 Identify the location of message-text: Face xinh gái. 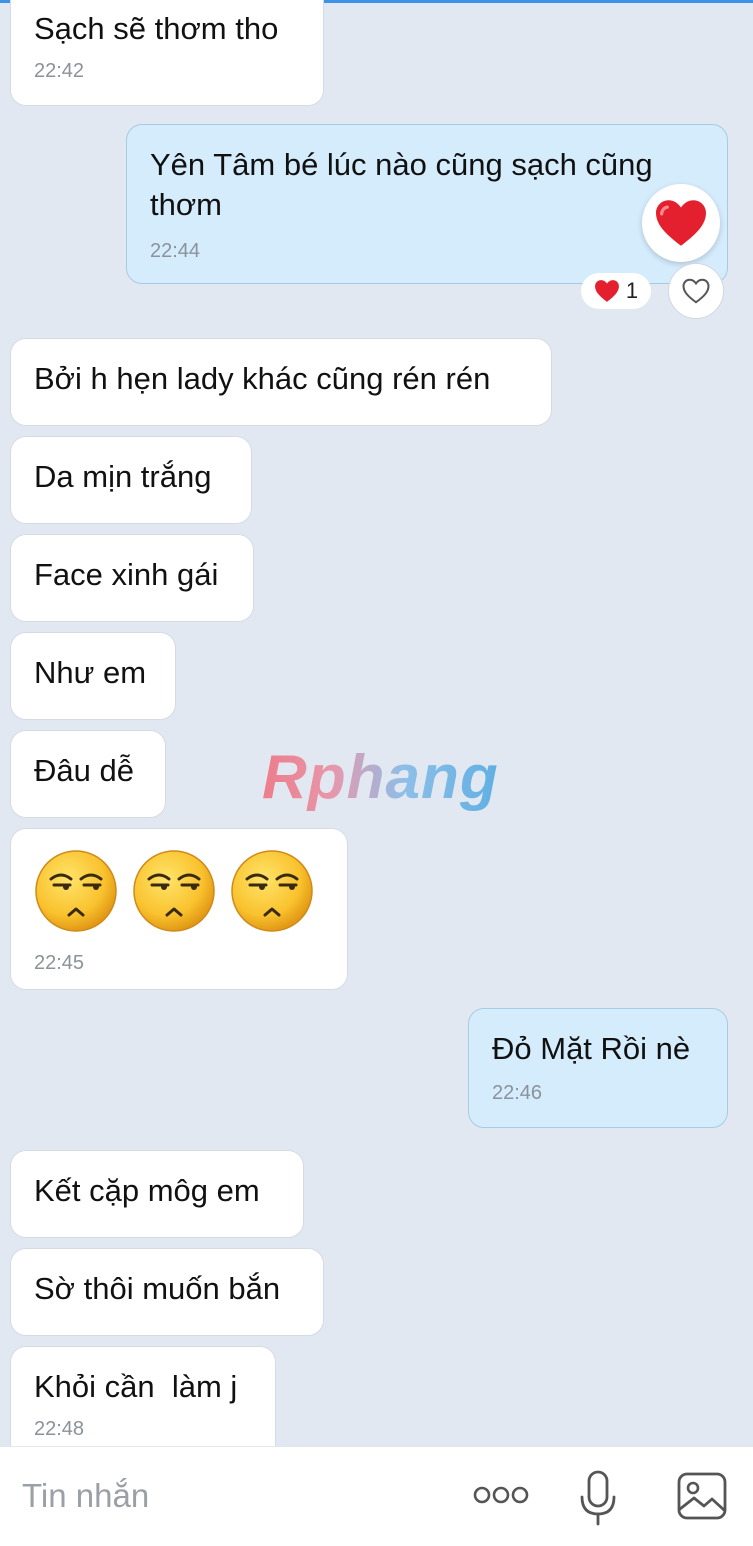
(126, 574).